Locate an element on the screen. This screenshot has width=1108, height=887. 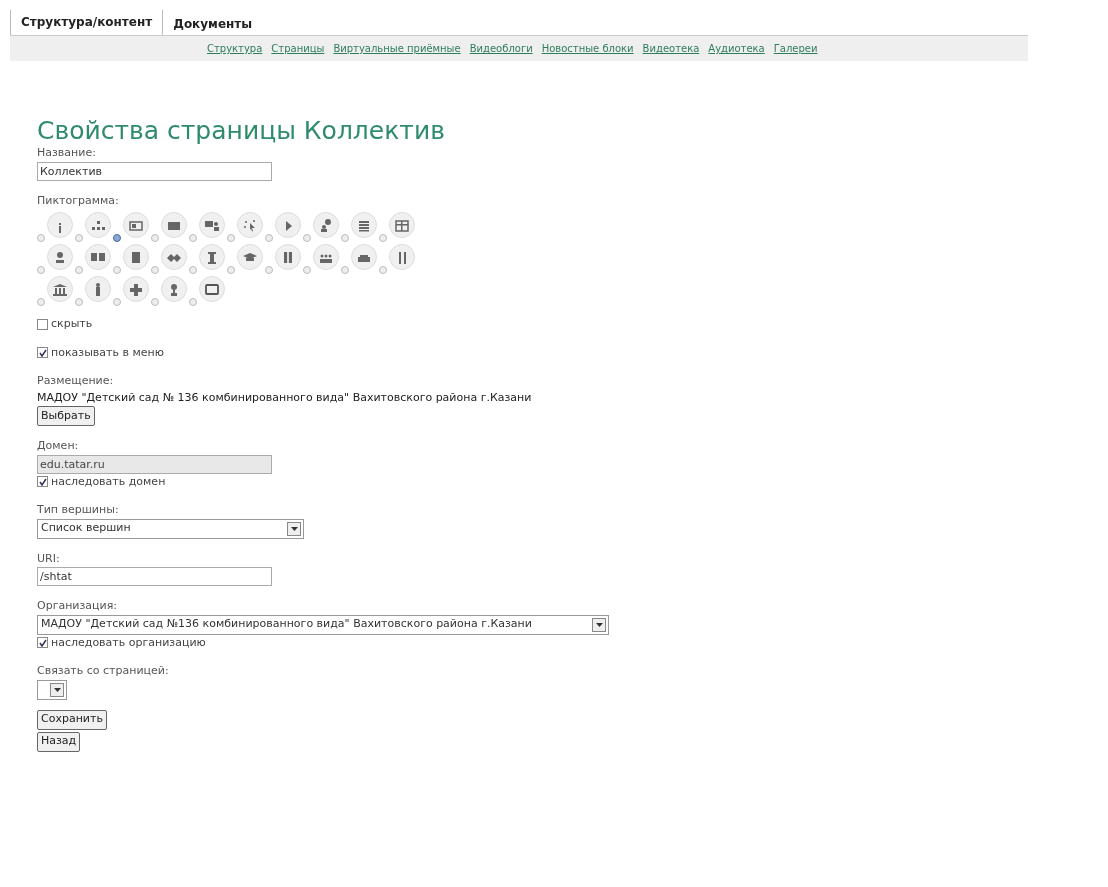
info-icon is located at coordinates (60, 225).